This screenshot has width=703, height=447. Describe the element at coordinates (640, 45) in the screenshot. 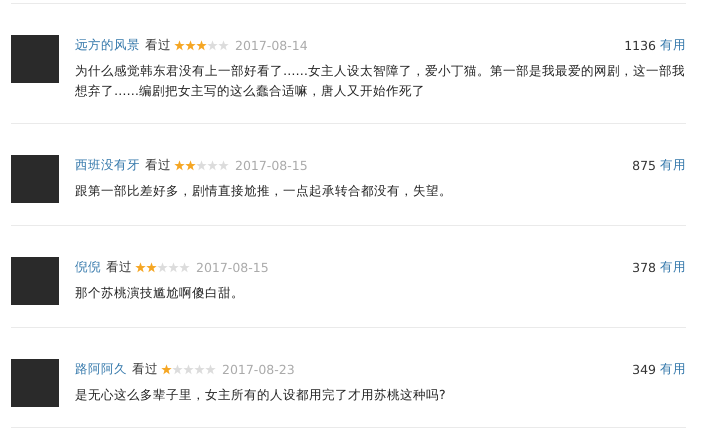

I see `vote-count: 1136` at that location.